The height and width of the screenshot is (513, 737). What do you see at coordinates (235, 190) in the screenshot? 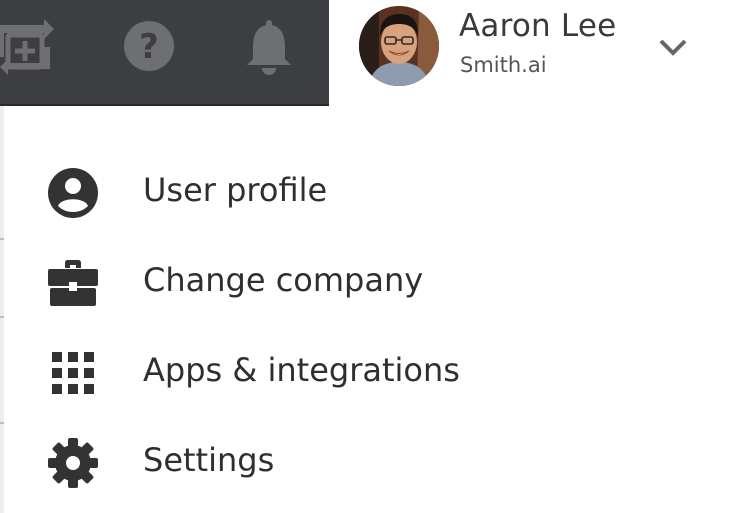
I see `menu-item-label: User profile` at bounding box center [235, 190].